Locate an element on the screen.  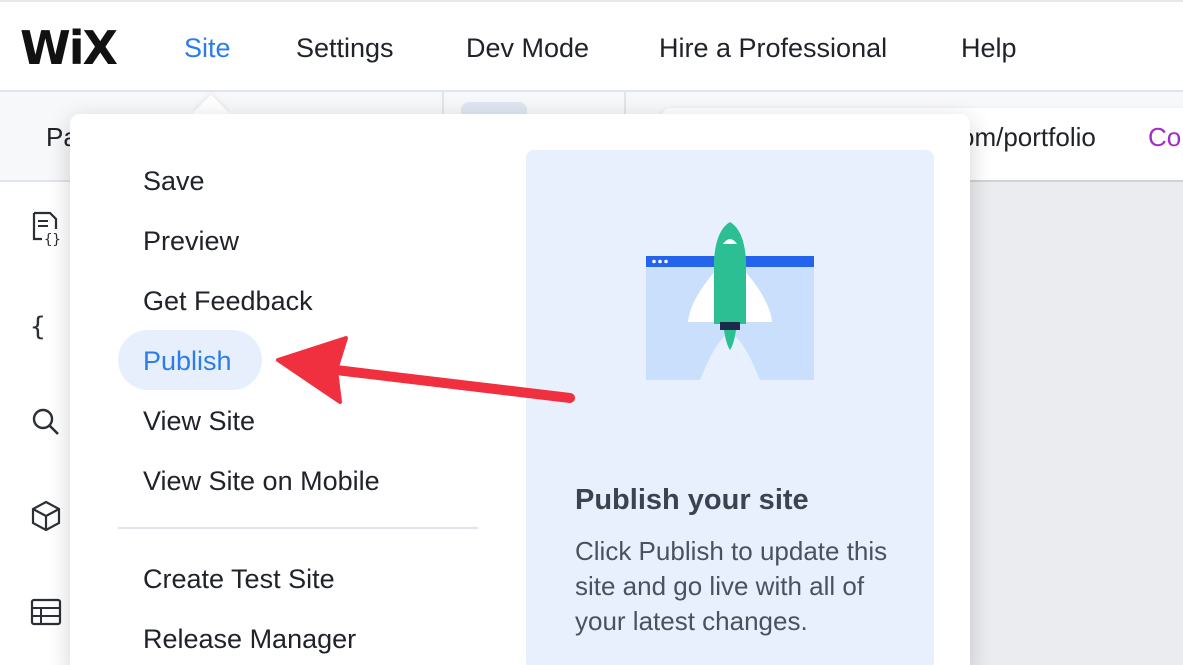
nav-help: Help is located at coordinates (989, 48).